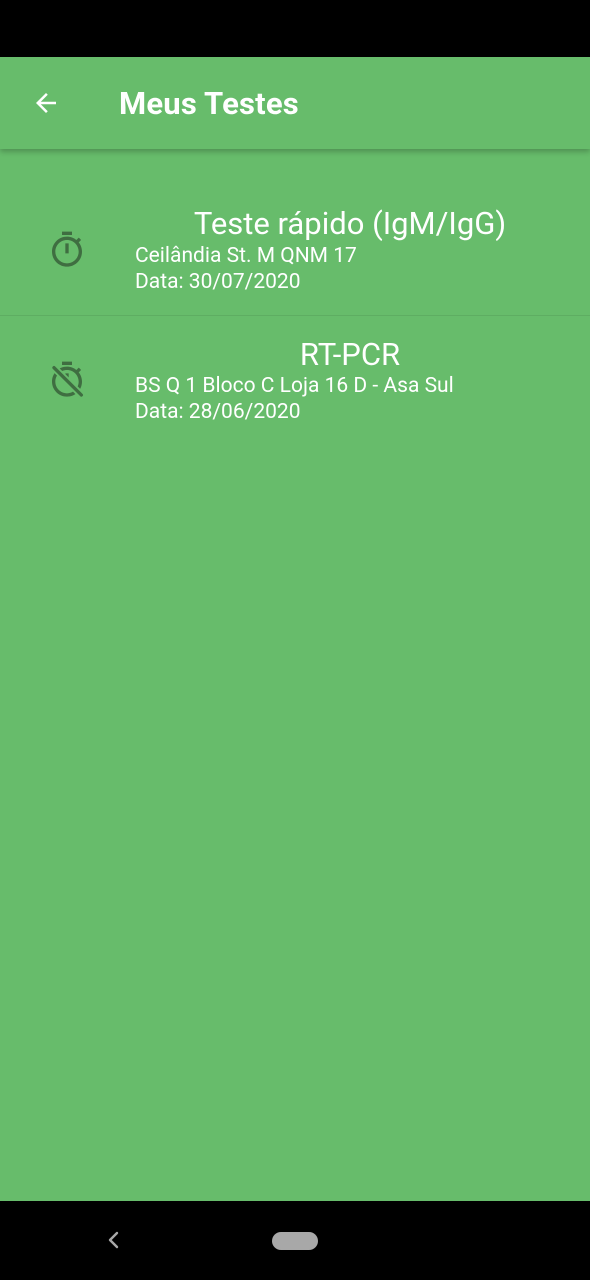  What do you see at coordinates (218, 412) in the screenshot?
I see `test-date: Data: 28/06/2020` at bounding box center [218, 412].